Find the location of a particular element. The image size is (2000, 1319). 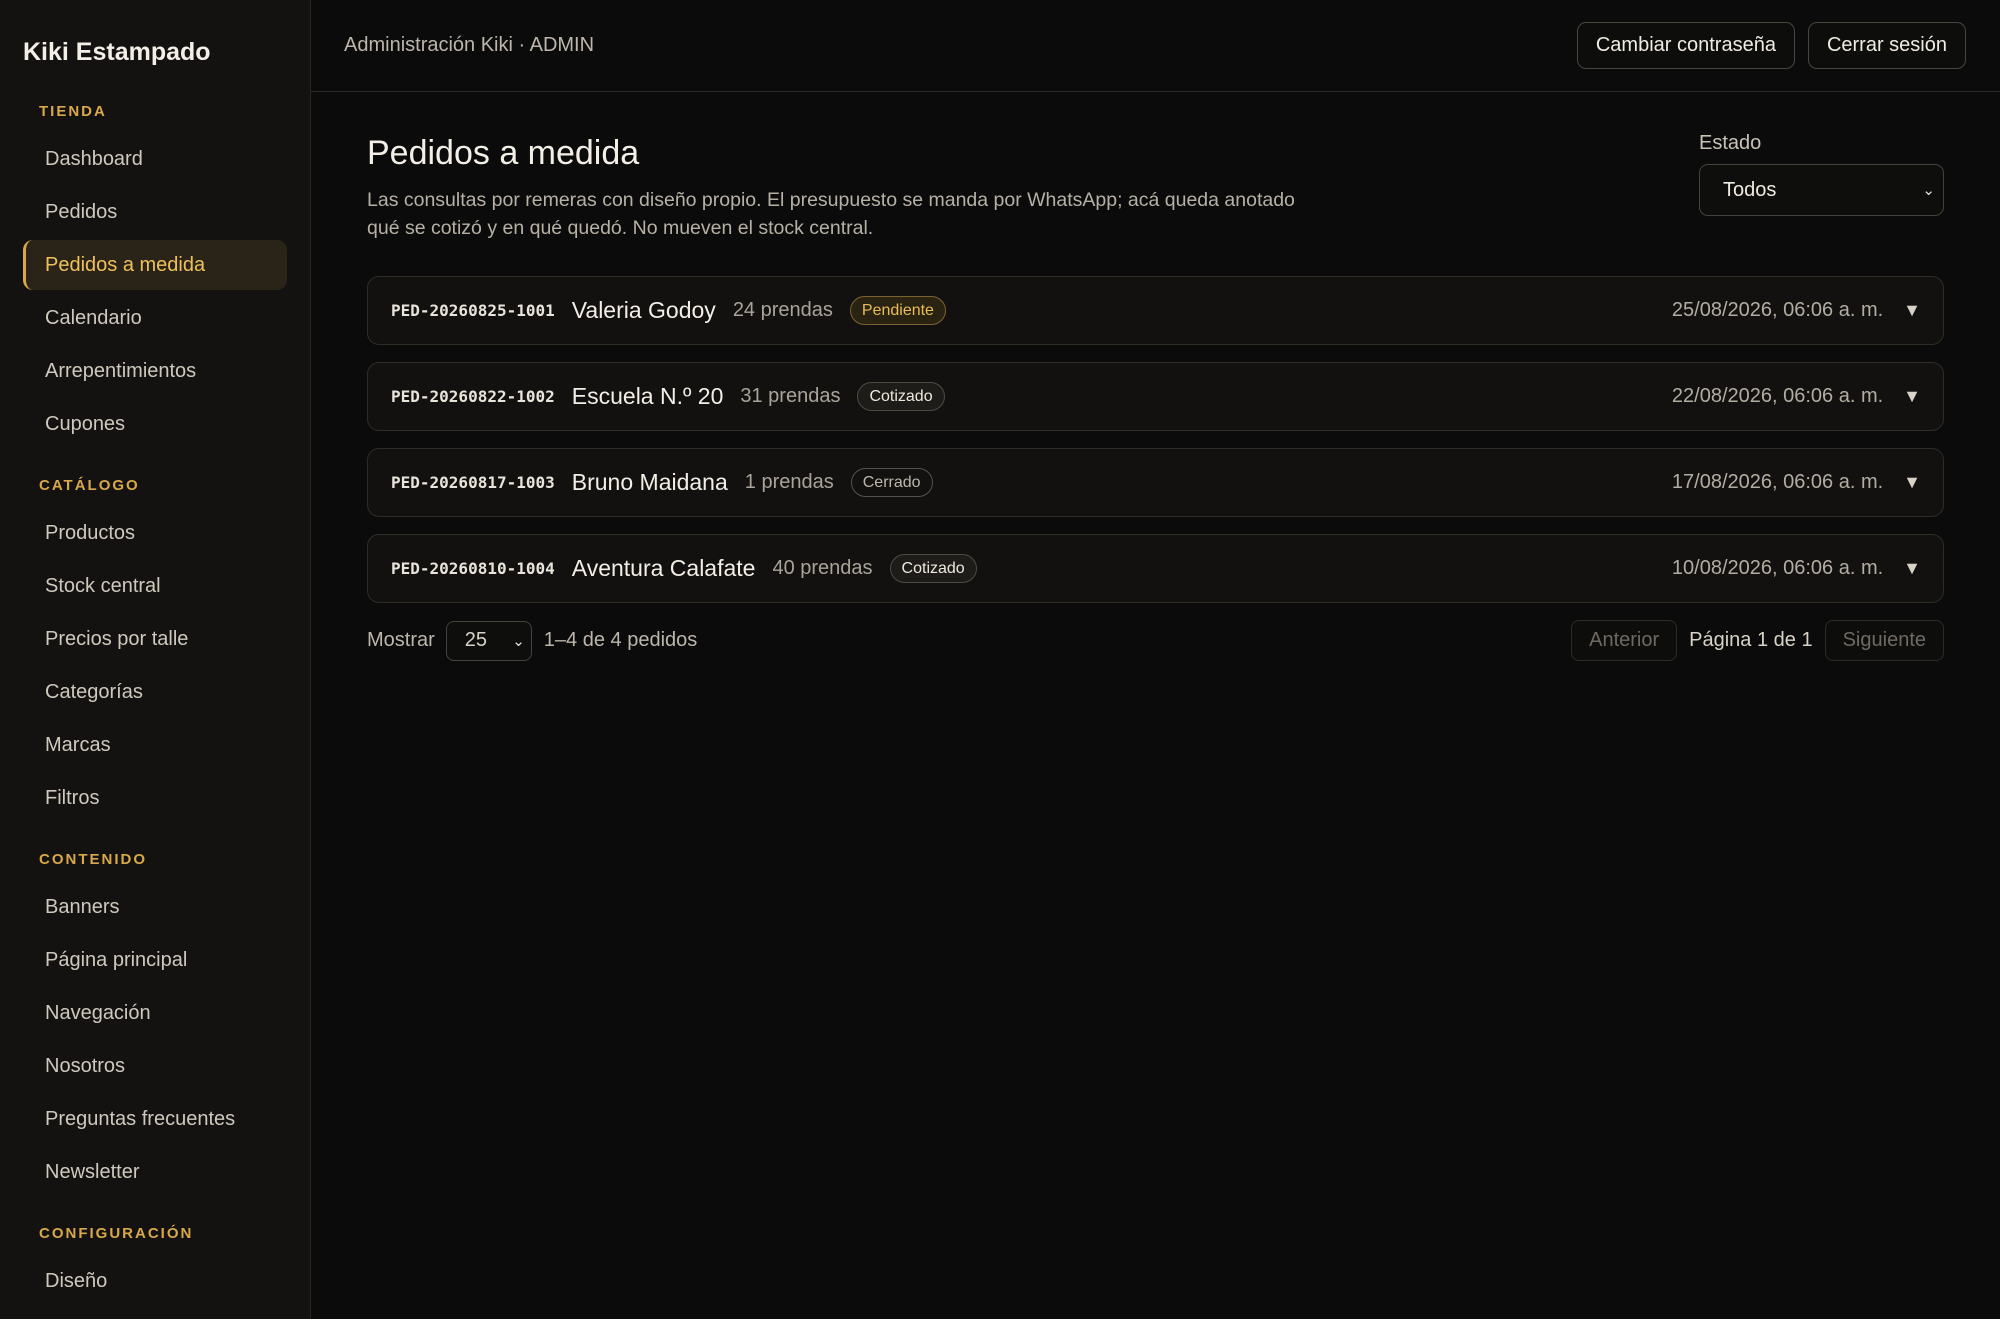

order-date: 17/08/2026, 06:06 a. m. is located at coordinates (1777, 482).